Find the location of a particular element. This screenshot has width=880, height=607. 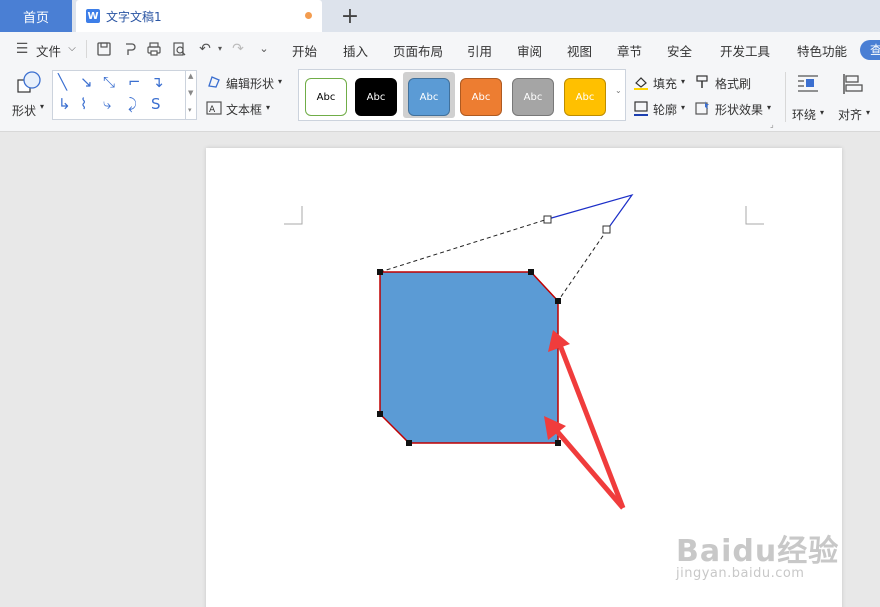

print-preview-icon is located at coordinates (179, 49).